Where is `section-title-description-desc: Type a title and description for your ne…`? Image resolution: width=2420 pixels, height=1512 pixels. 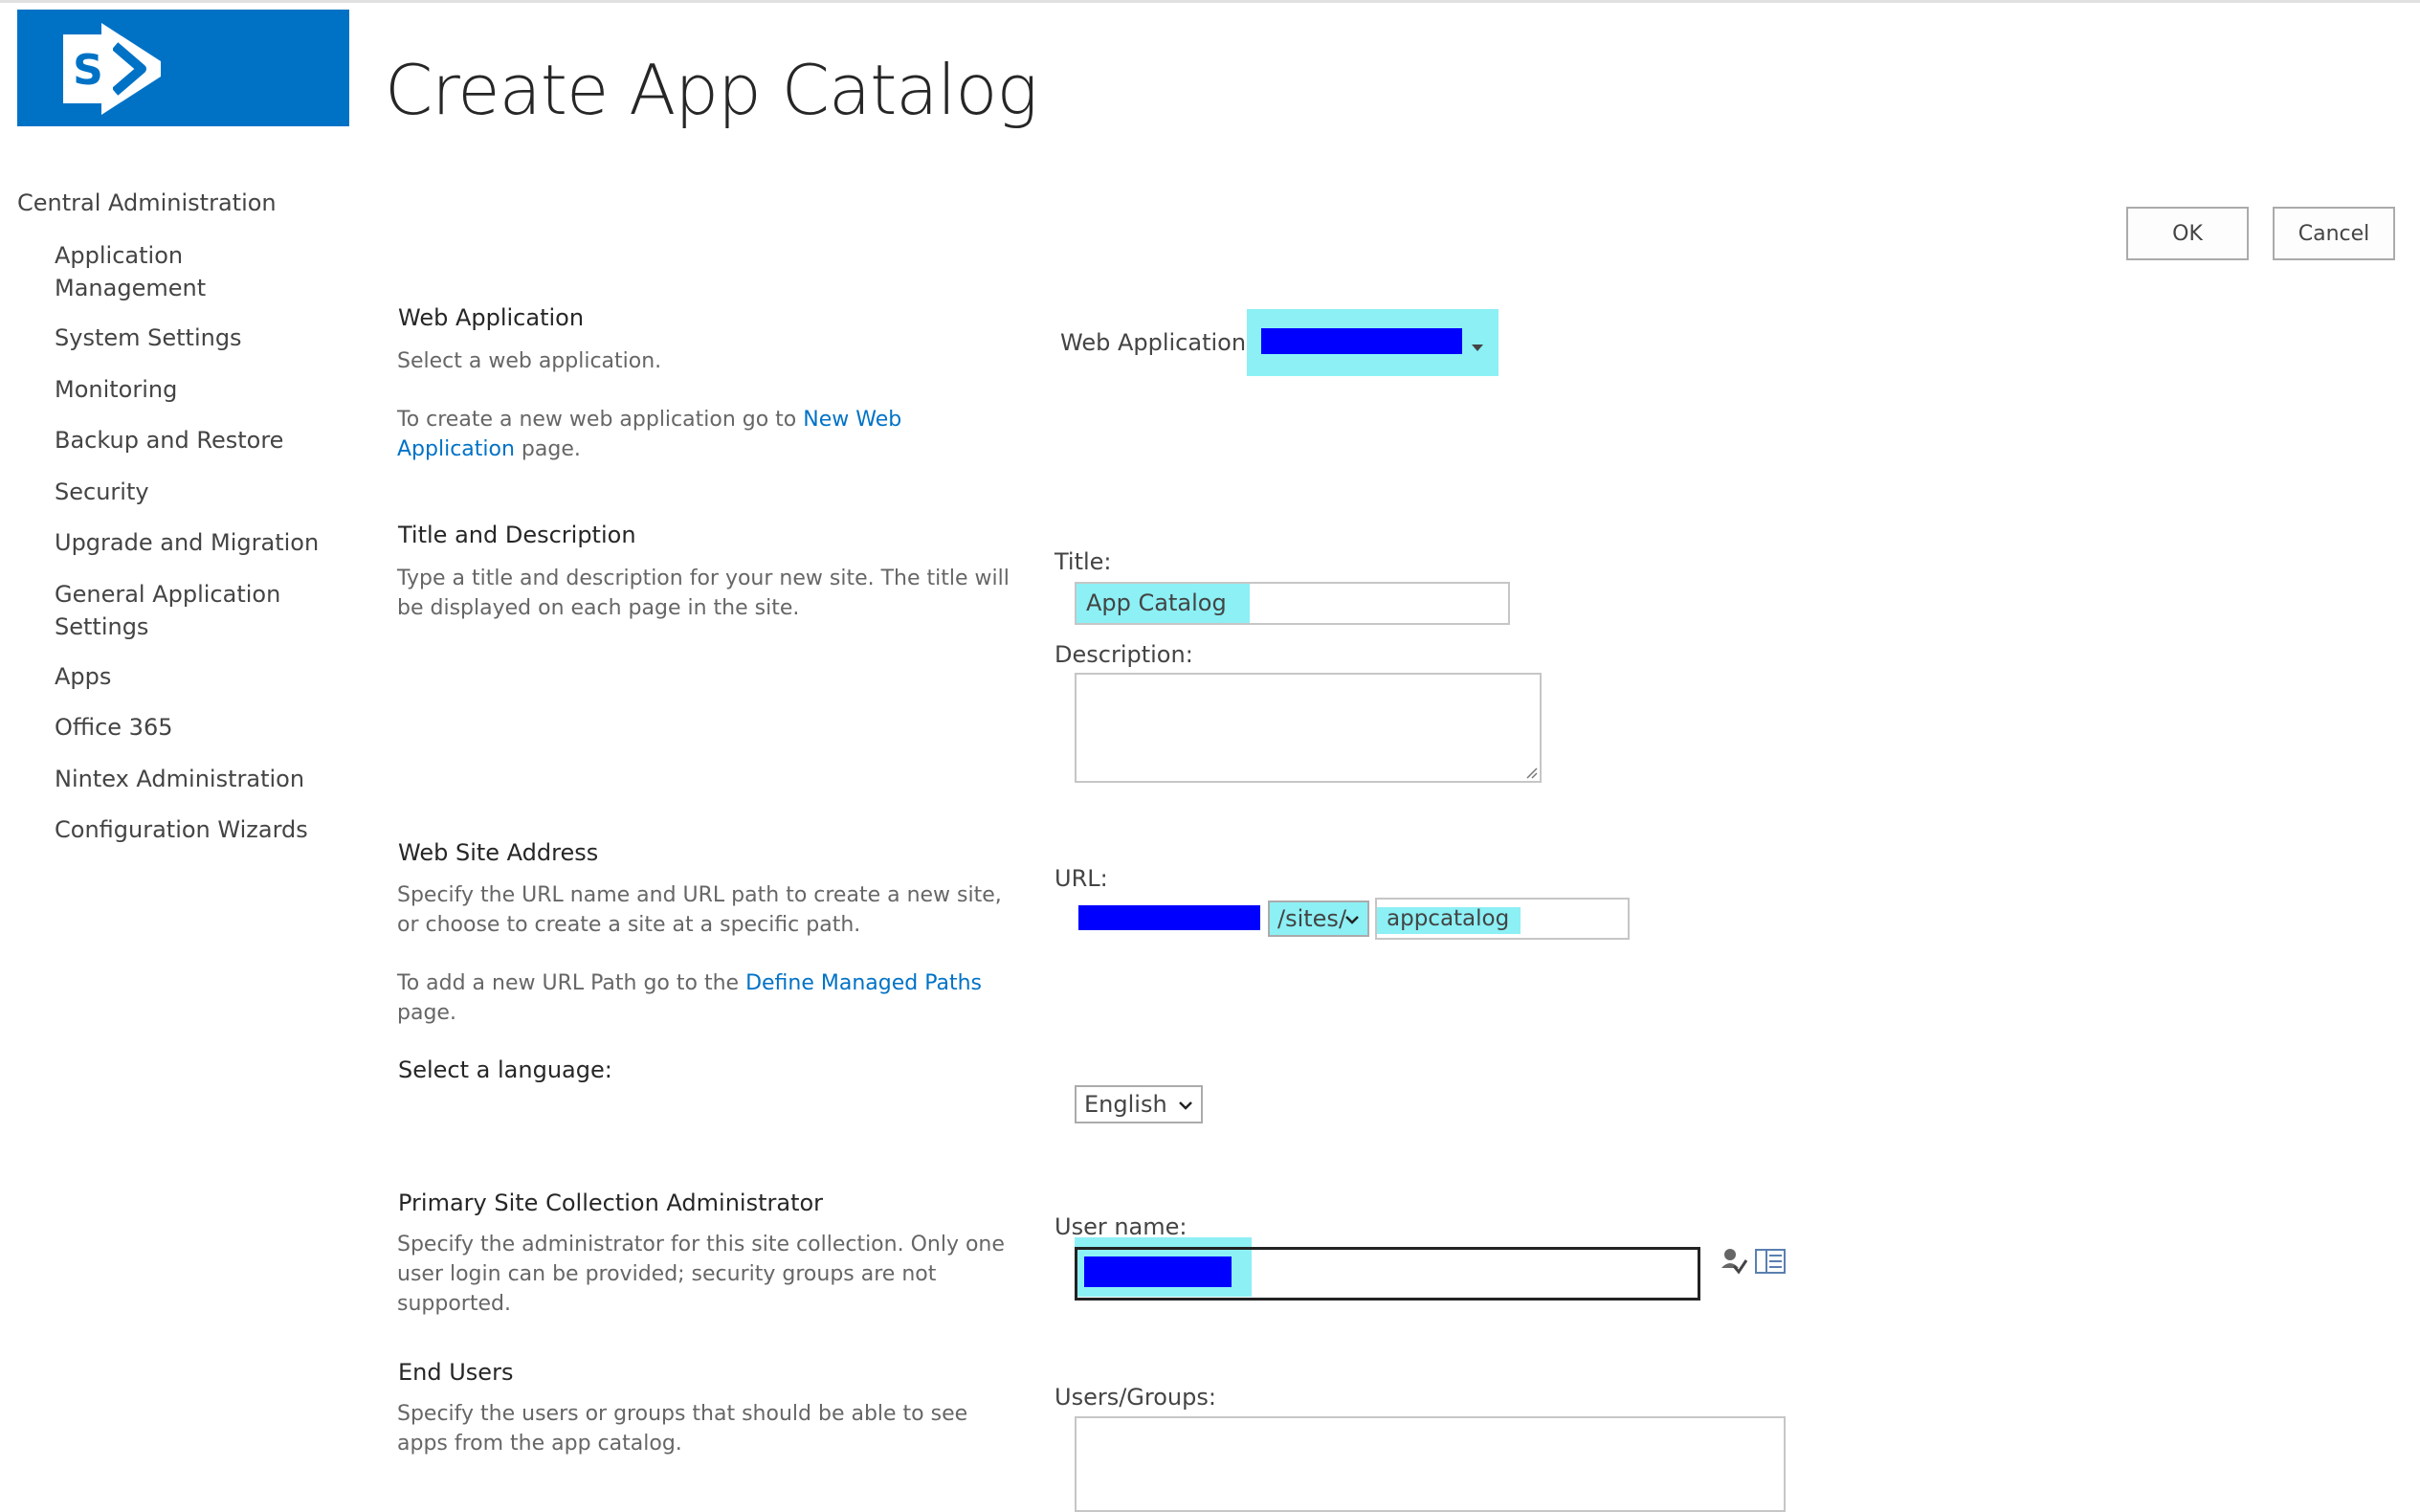
section-title-description-desc: Type a title and description for your ne… is located at coordinates (703, 593).